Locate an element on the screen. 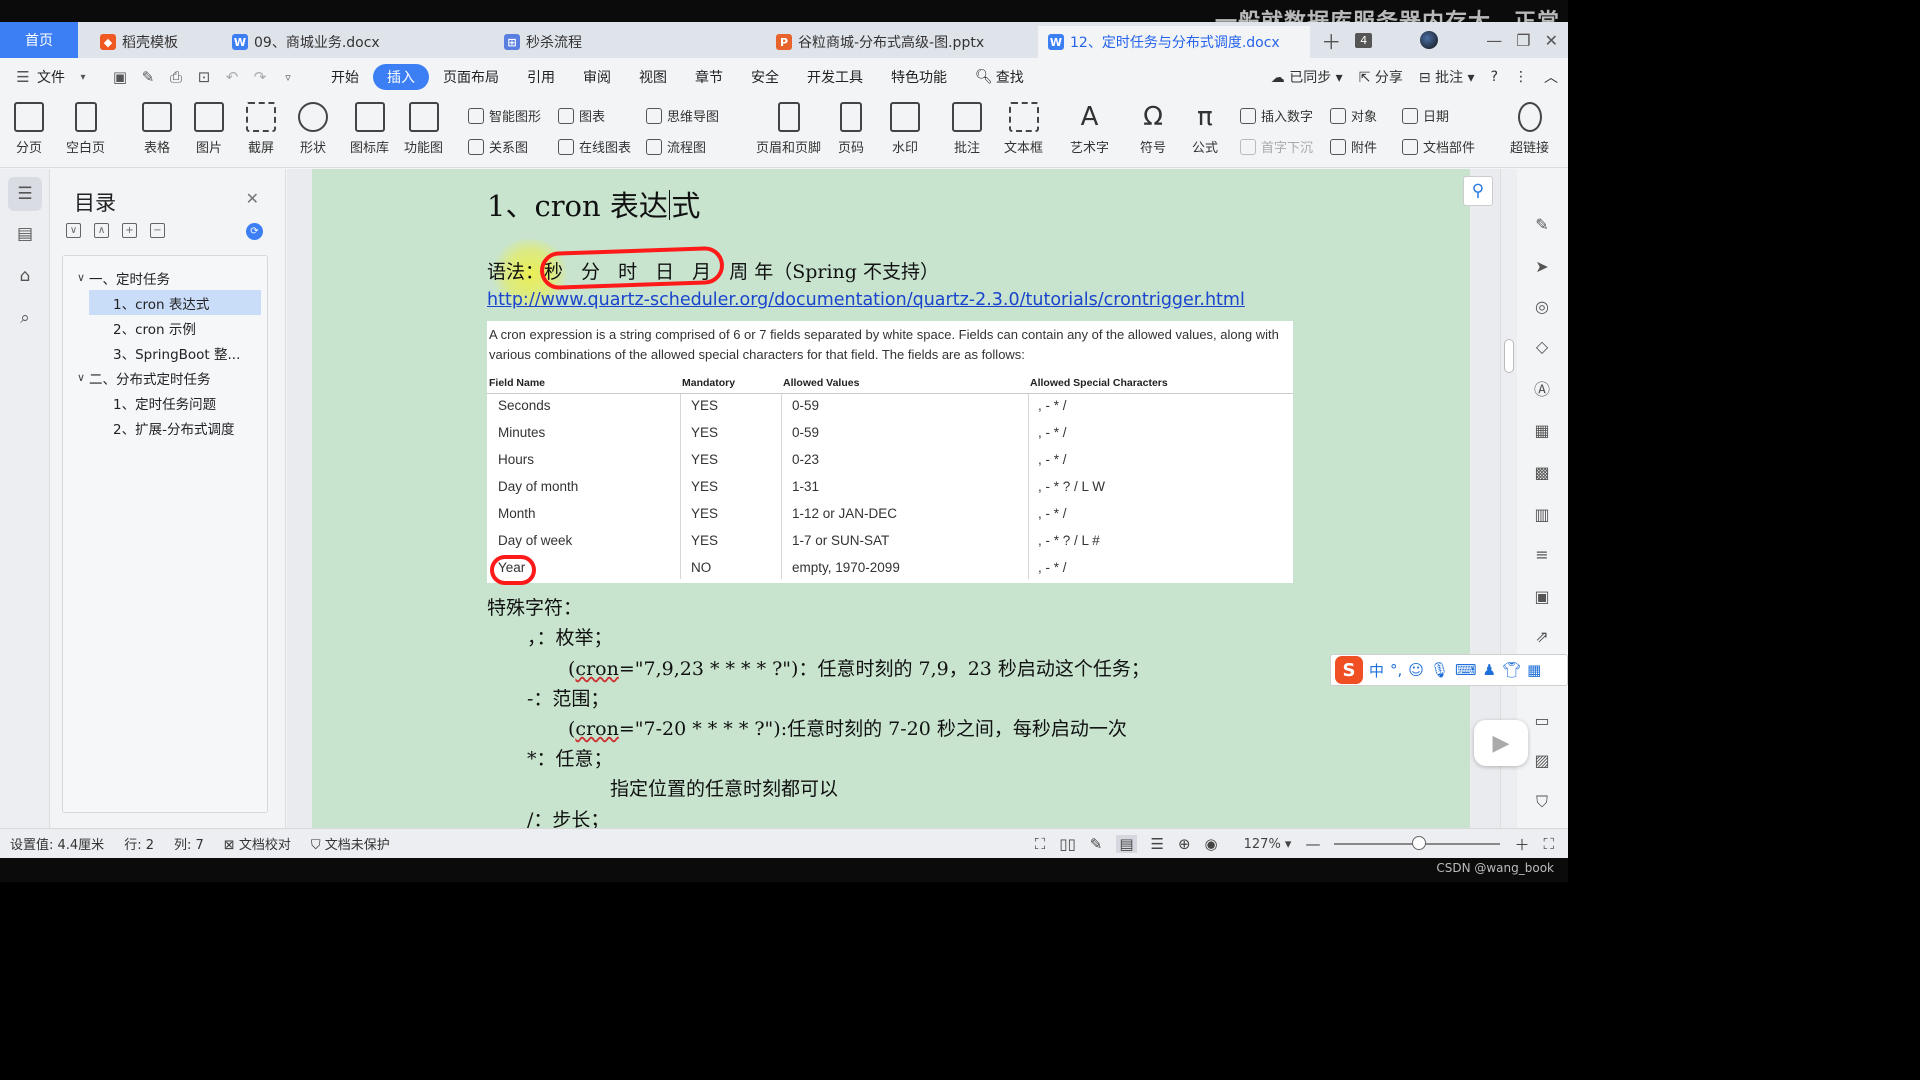  any-explanation: 指定位置的任意时刻都可以 is located at coordinates (724, 787).